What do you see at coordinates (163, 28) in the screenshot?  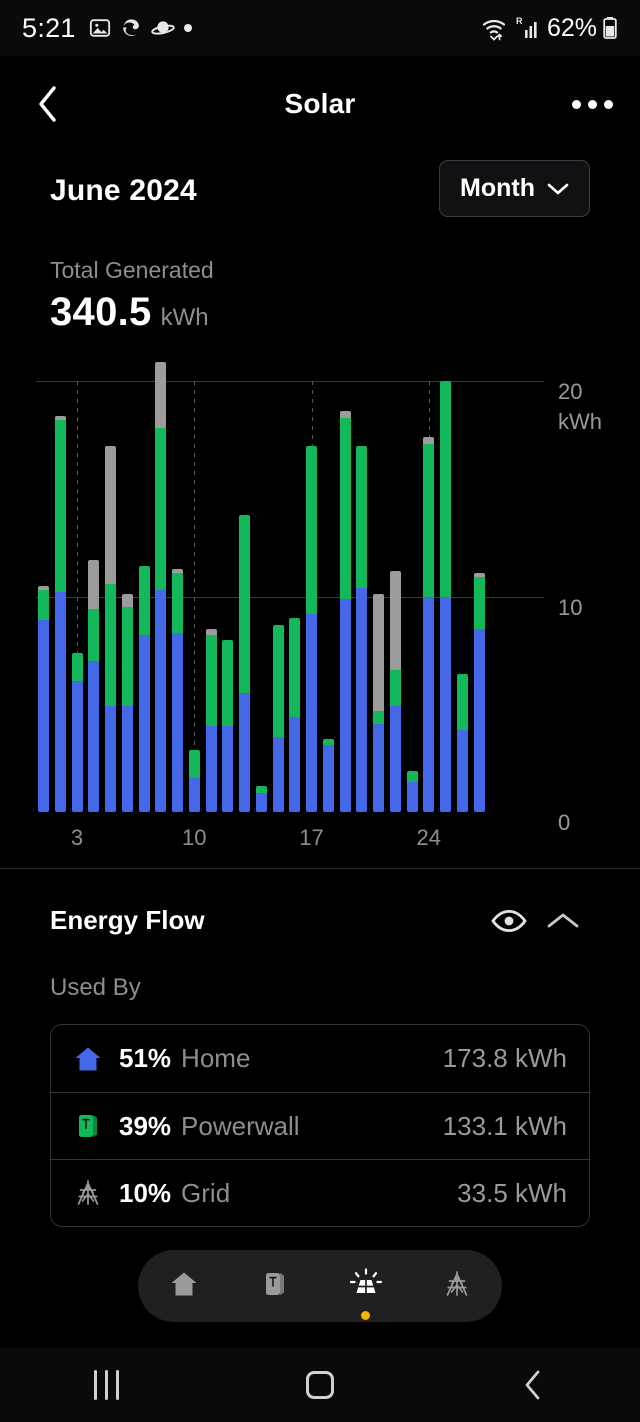 I see `saturn-icon` at bounding box center [163, 28].